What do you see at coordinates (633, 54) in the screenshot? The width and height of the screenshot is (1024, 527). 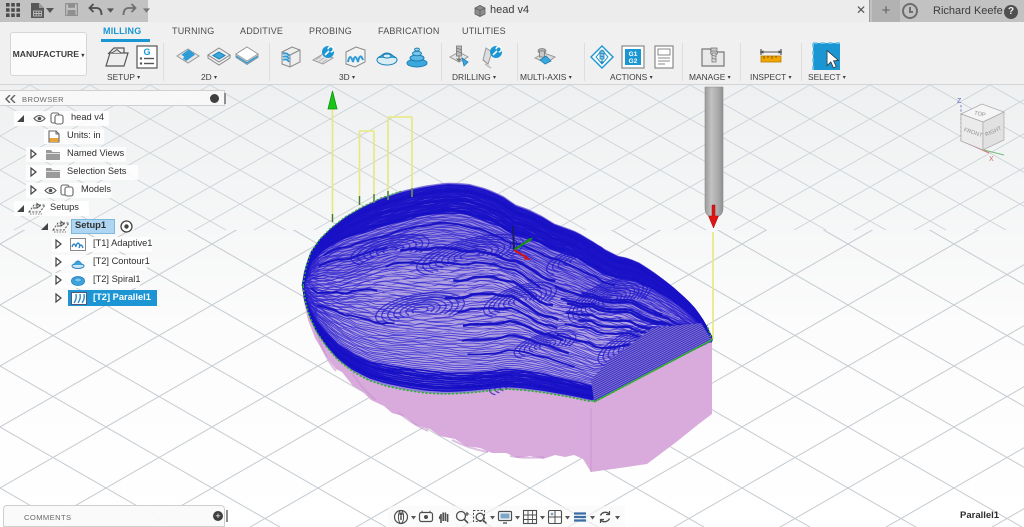 I see `svg-text: G1` at bounding box center [633, 54].